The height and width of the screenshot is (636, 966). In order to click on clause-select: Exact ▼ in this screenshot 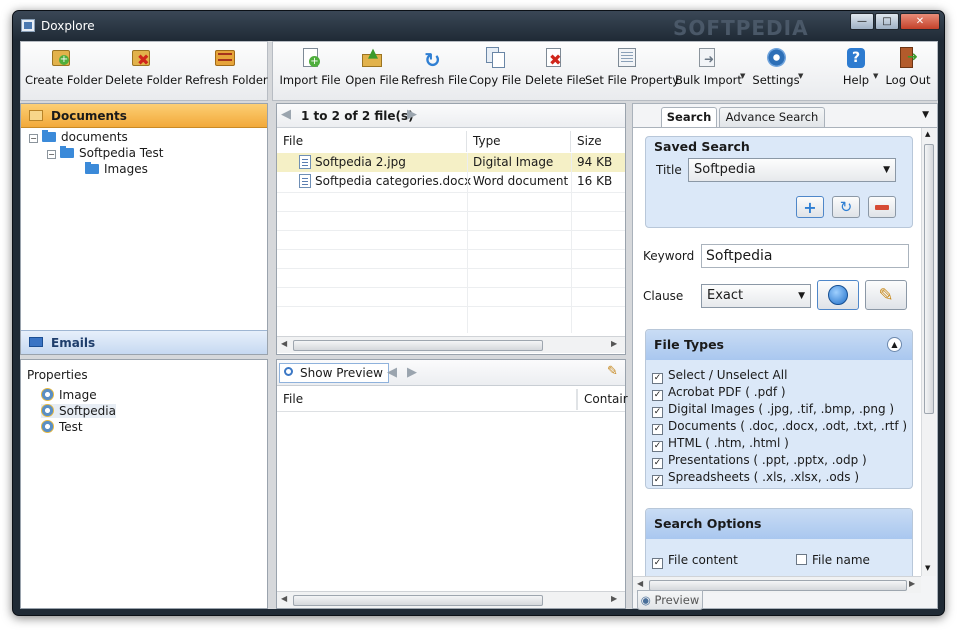, I will do `click(756, 296)`.